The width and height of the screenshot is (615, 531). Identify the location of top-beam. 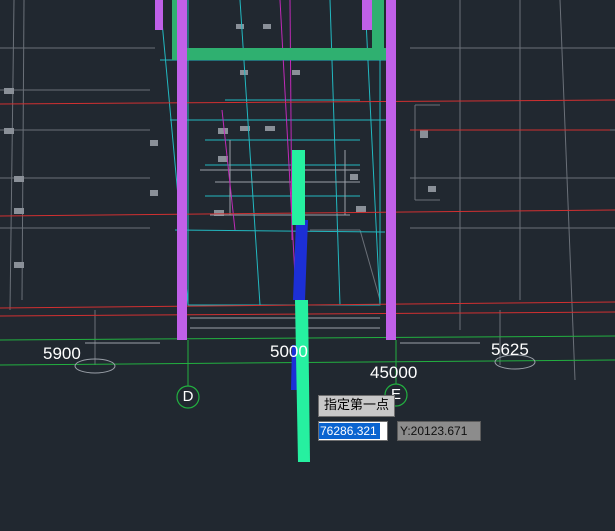
(283, 54).